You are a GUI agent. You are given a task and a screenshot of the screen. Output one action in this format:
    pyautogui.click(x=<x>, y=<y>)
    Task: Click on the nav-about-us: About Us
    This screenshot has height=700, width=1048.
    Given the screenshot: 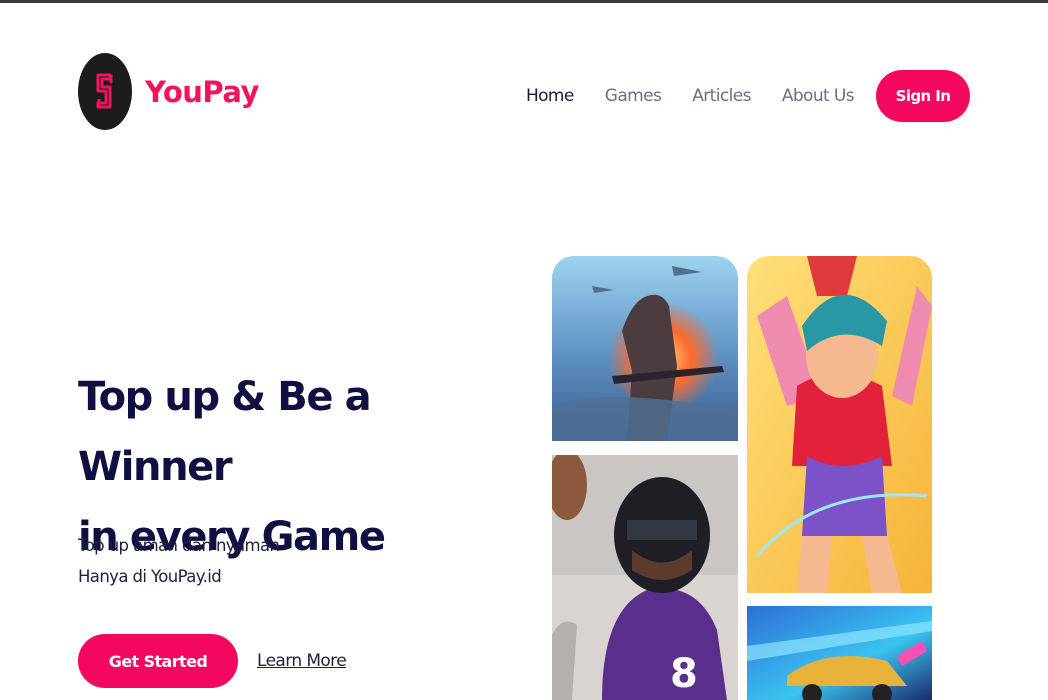 What is the action you would take?
    pyautogui.click(x=818, y=96)
    